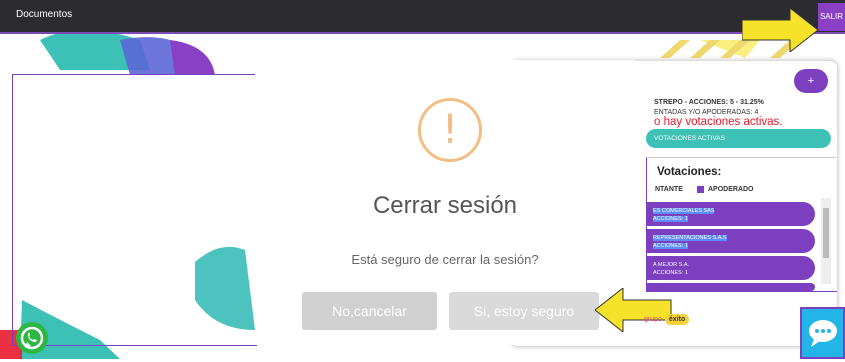 This screenshot has width=845, height=362. Describe the element at coordinates (731, 268) in the screenshot. I see `vote-item: A MEJOR S.A. ACCIONES: 1` at that location.